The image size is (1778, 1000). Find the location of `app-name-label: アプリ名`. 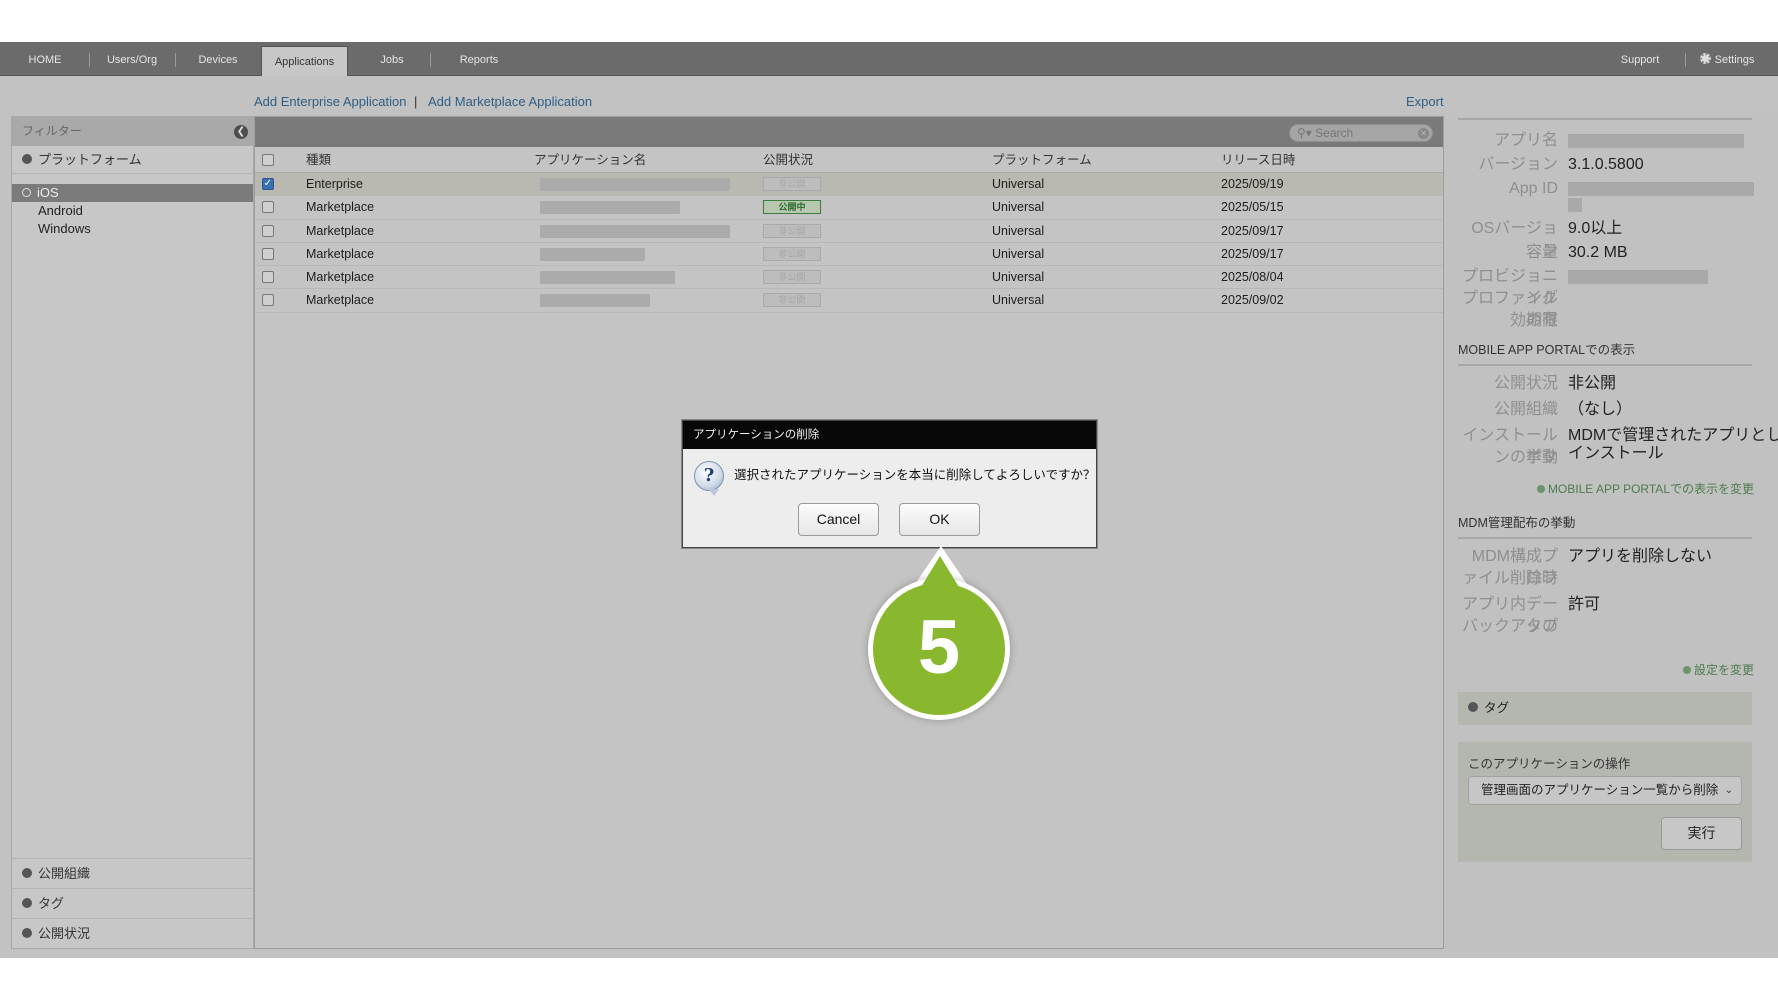

app-name-label: アプリ名 is located at coordinates (1525, 140).